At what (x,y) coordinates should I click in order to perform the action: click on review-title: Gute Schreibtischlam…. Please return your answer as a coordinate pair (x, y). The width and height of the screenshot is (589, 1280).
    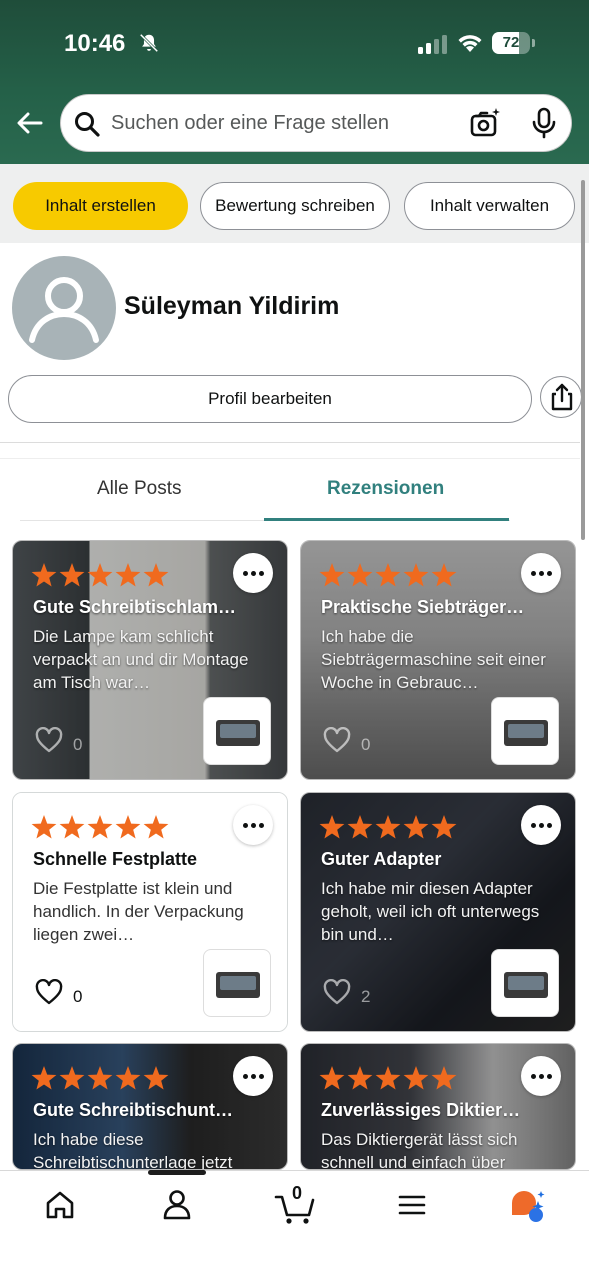
    Looking at the image, I should click on (135, 607).